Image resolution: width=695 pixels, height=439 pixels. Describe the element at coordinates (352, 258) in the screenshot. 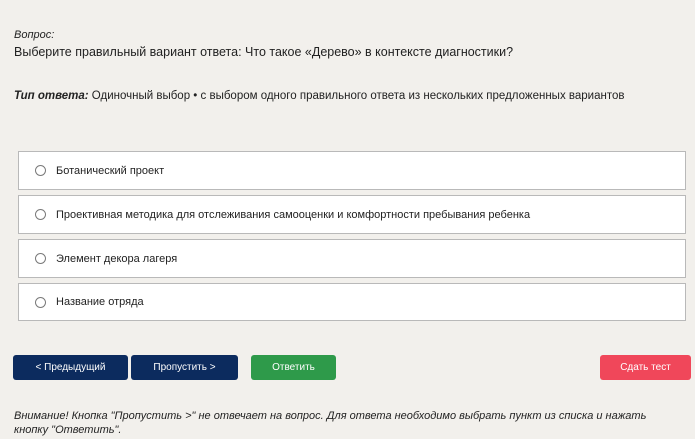

I see `answer-option-3: Элемент декора лагеря` at that location.